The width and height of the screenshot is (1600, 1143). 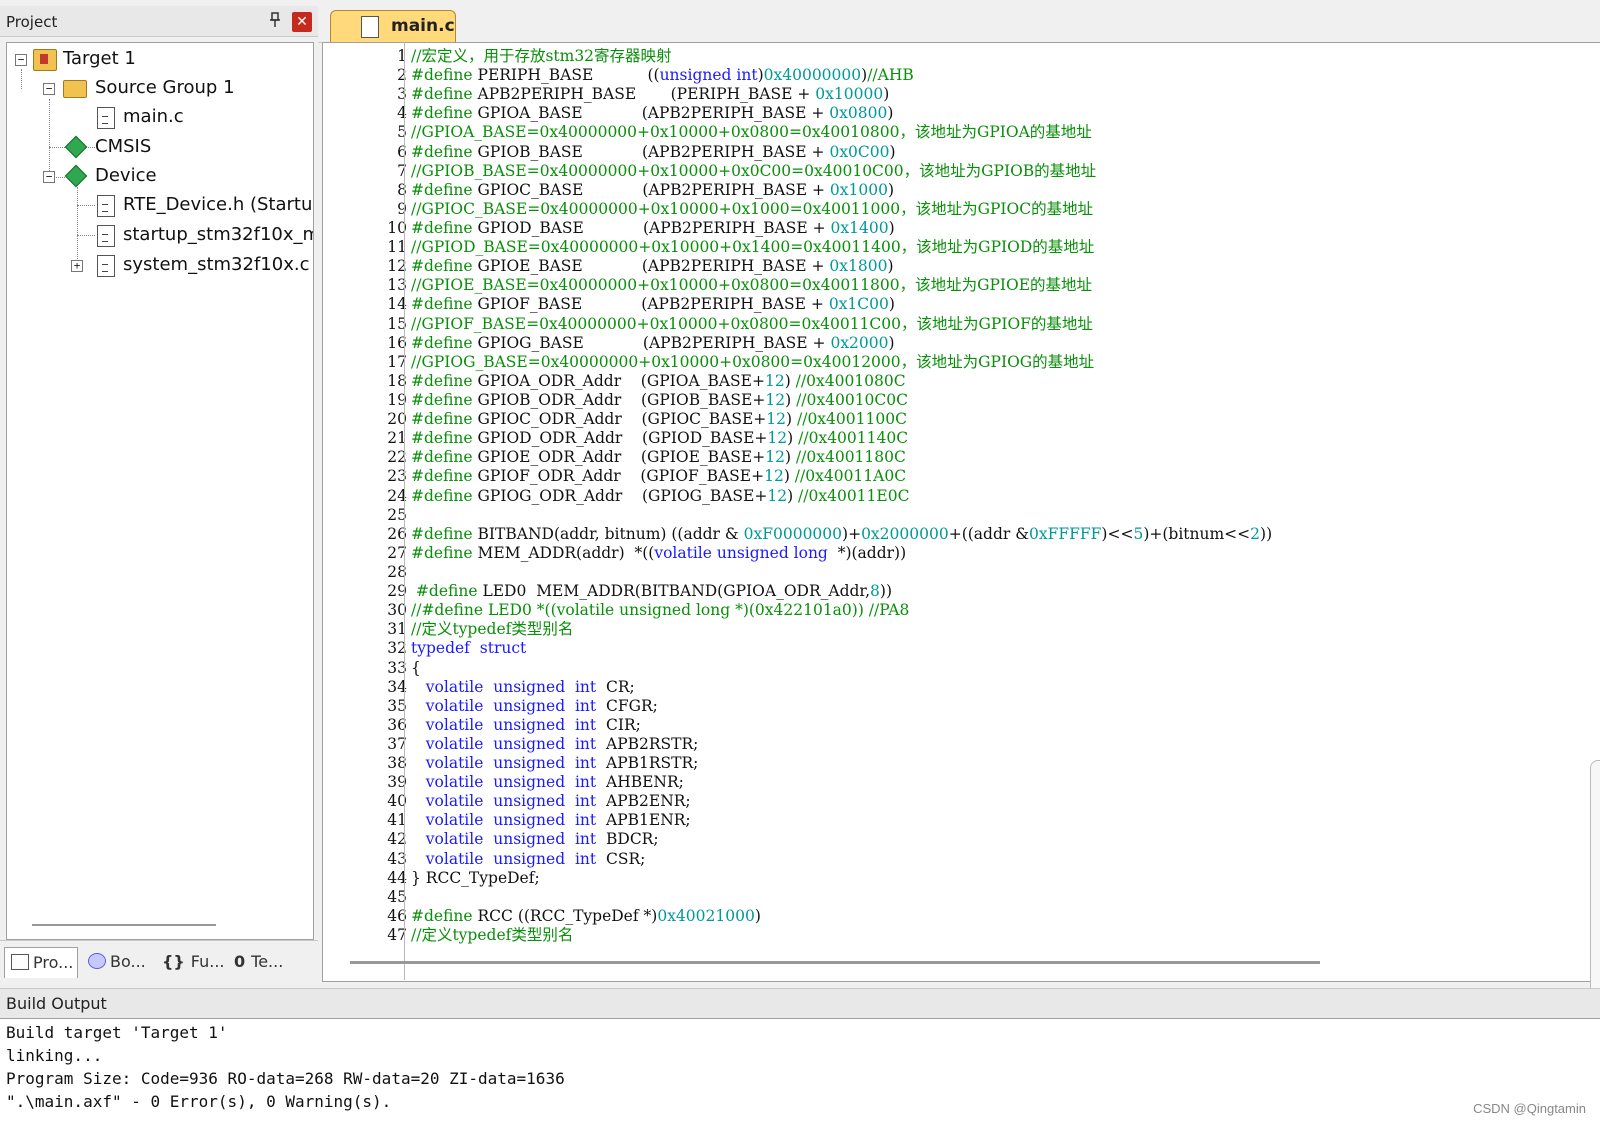 I want to click on line-number: 26, so click(x=397, y=533).